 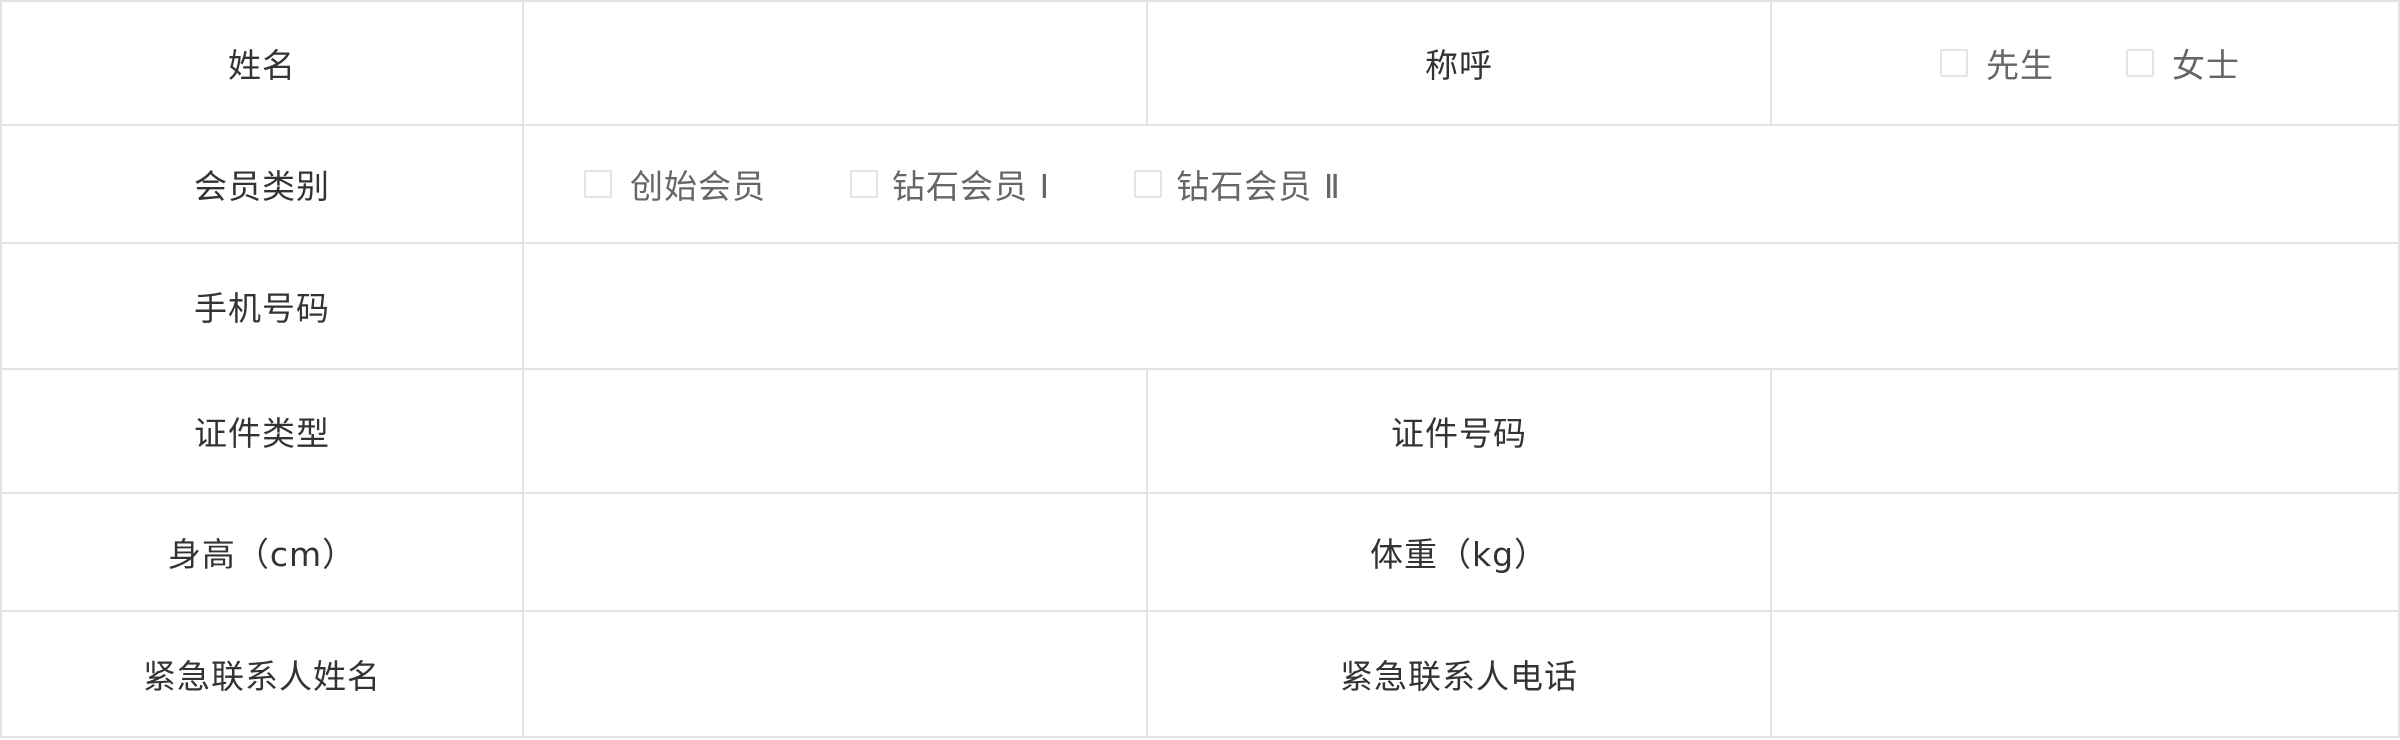 I want to click on emergency-phone-input, so click(x=2085, y=674).